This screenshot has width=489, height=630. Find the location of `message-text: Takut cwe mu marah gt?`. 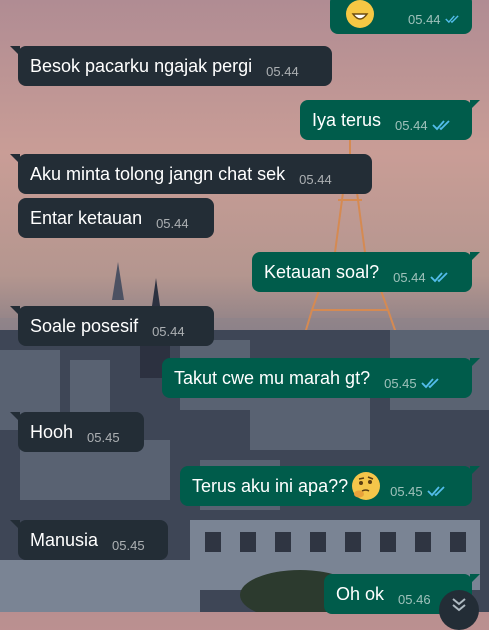

message-text: Takut cwe mu marah gt? is located at coordinates (272, 377).